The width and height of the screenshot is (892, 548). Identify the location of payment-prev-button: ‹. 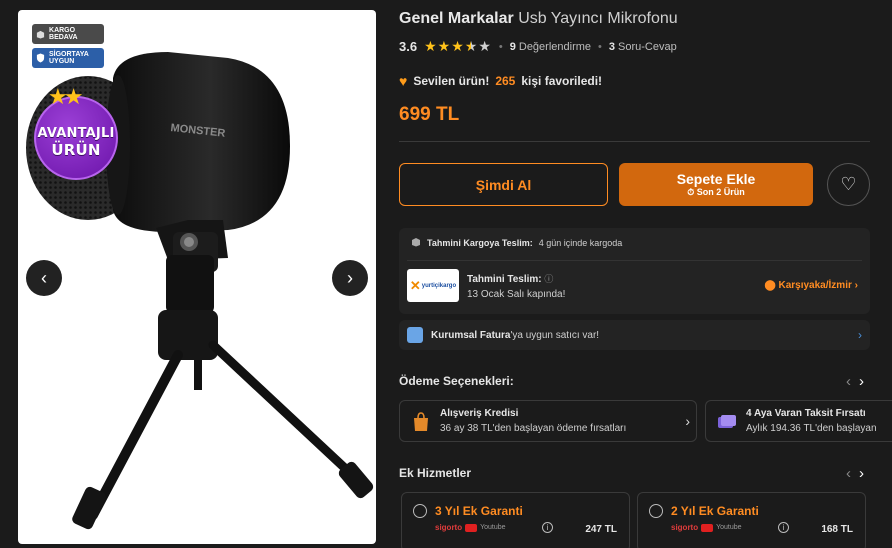
(848, 381).